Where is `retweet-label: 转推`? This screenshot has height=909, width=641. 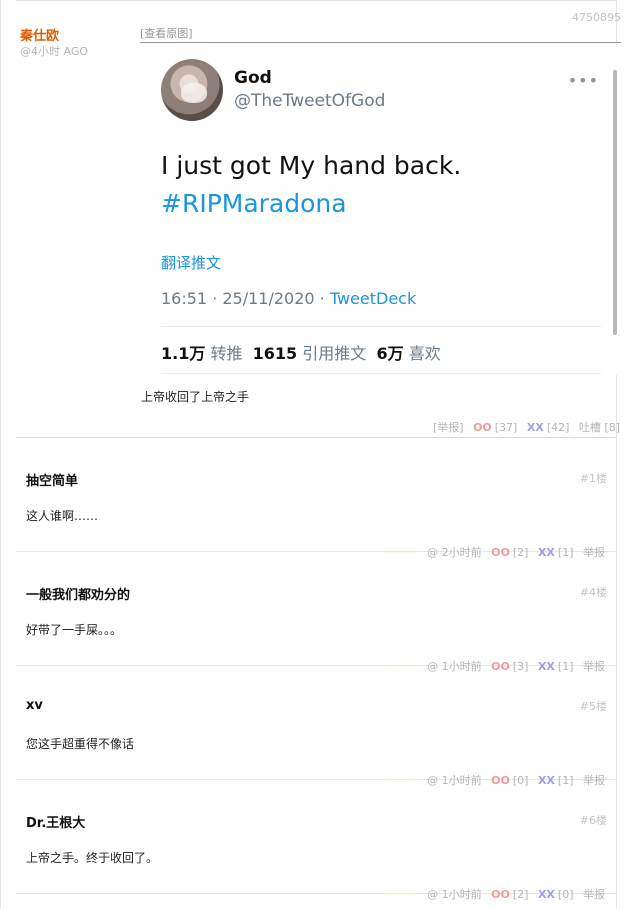 retweet-label: 转推 is located at coordinates (226, 353).